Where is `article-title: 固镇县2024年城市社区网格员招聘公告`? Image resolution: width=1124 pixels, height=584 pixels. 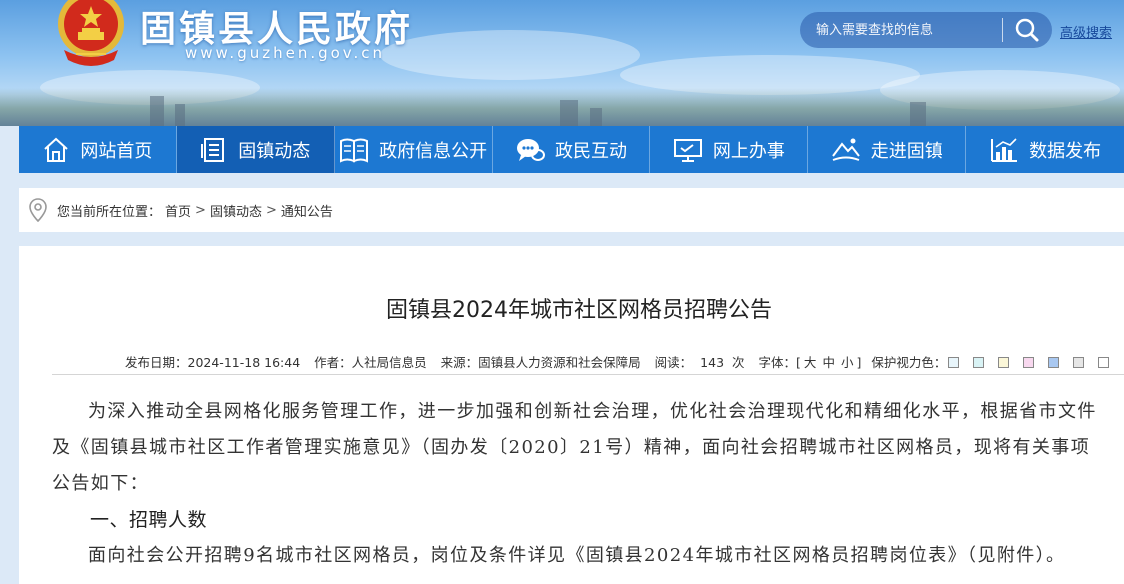 article-title: 固镇县2024年城市社区网格员招聘公告 is located at coordinates (579, 310).